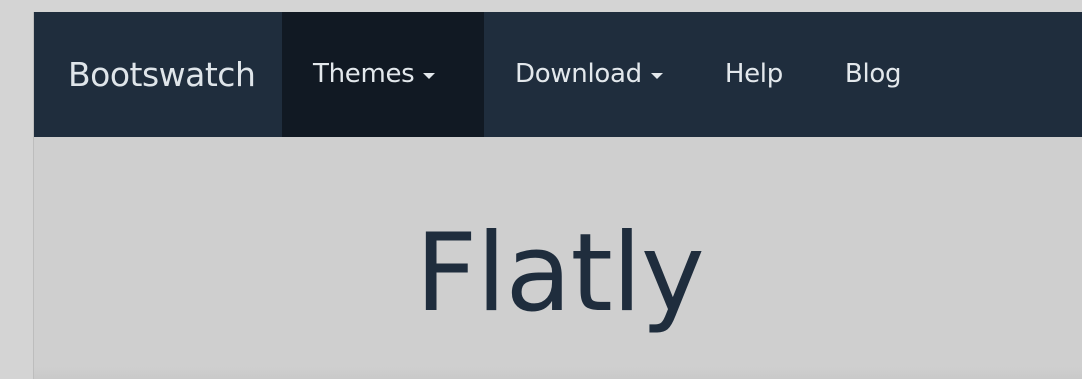 Image resolution: width=1082 pixels, height=379 pixels. I want to click on nav-item-blog: Blog, so click(873, 74).